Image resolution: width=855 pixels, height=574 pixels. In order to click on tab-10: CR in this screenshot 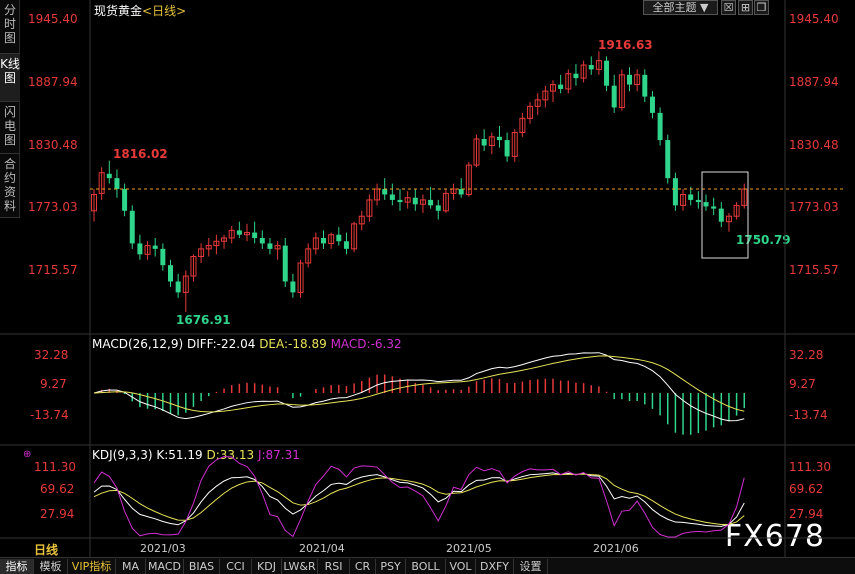, I will do `click(363, 566)`.